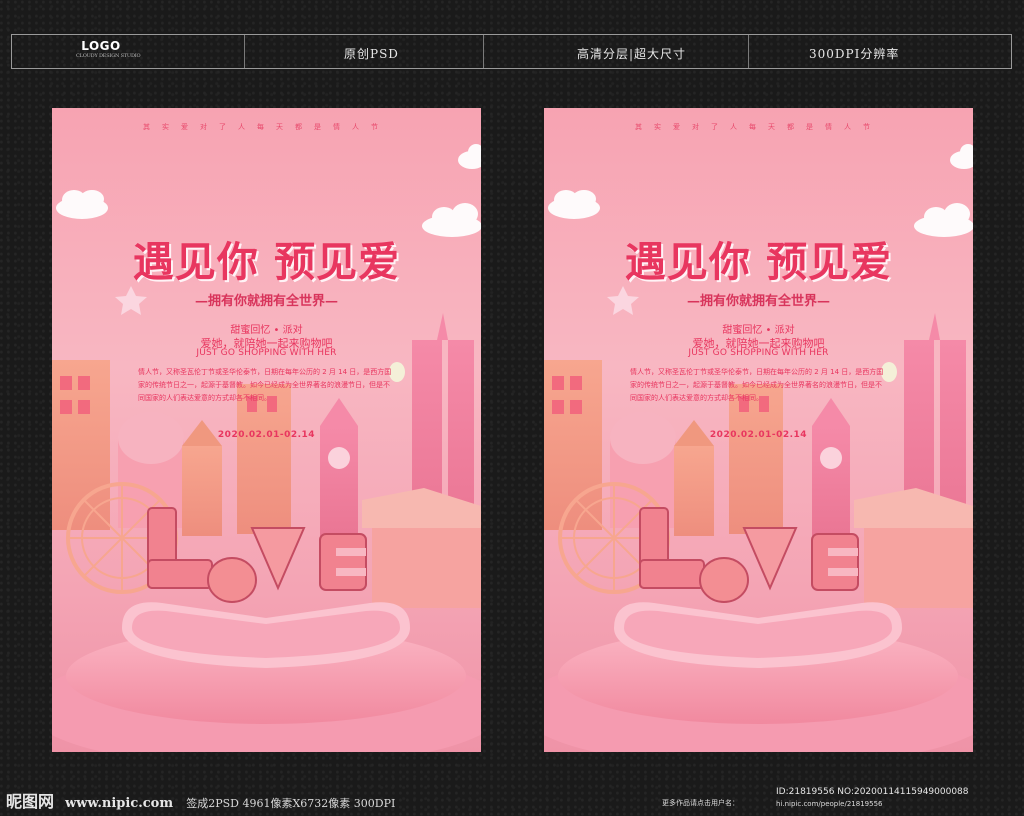 This screenshot has height=816, width=1024. What do you see at coordinates (119, 803) in the screenshot?
I see `footer-site-link: www.nipic.com` at bounding box center [119, 803].